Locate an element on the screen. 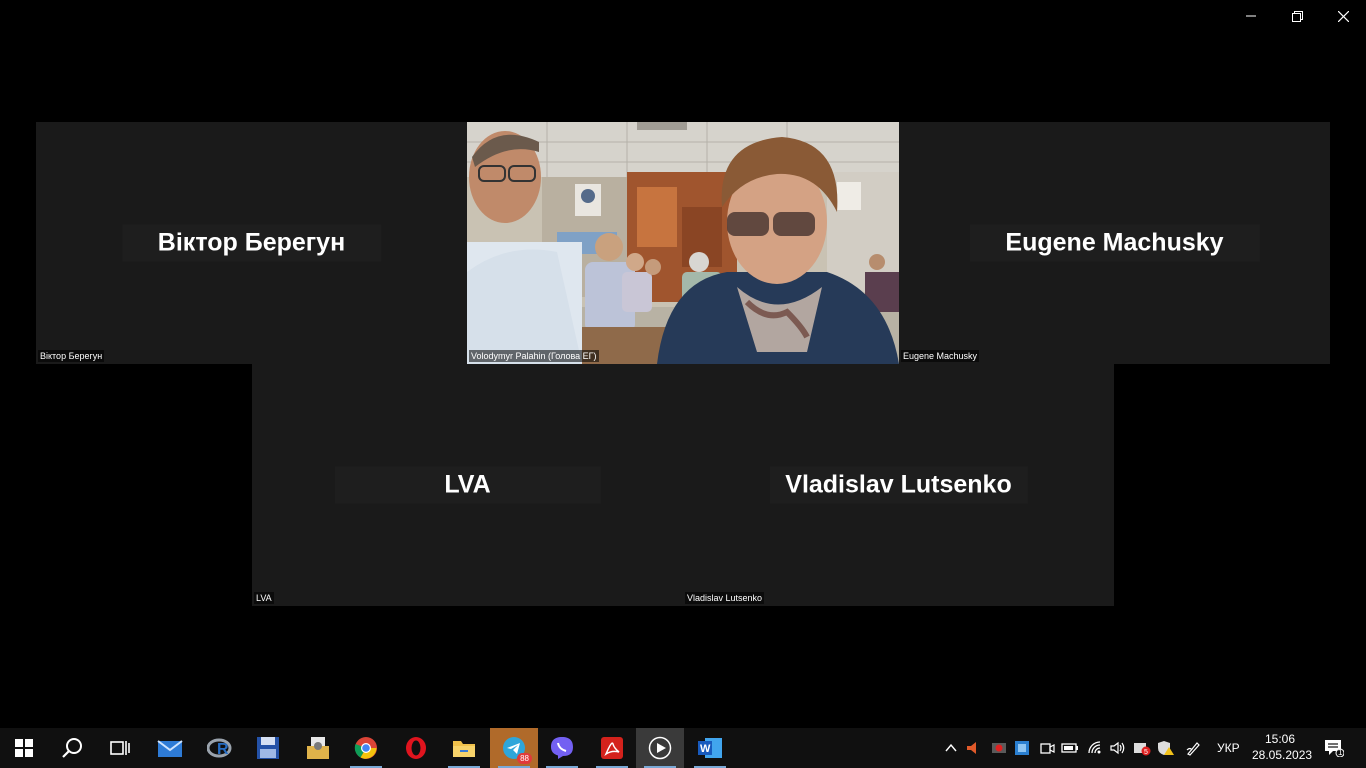  participant-name-large: Vladislav Lutsenko is located at coordinates (898, 485).